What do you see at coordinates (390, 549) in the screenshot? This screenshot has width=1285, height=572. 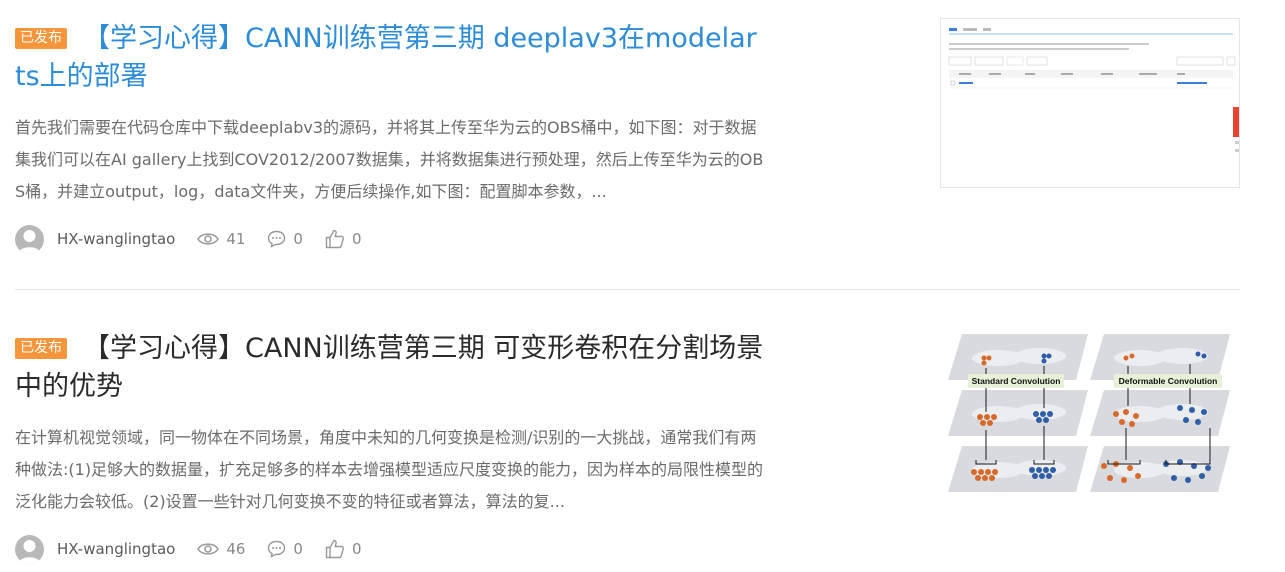 I see `article-meta: HX-wanglingtao 46 0 0` at bounding box center [390, 549].